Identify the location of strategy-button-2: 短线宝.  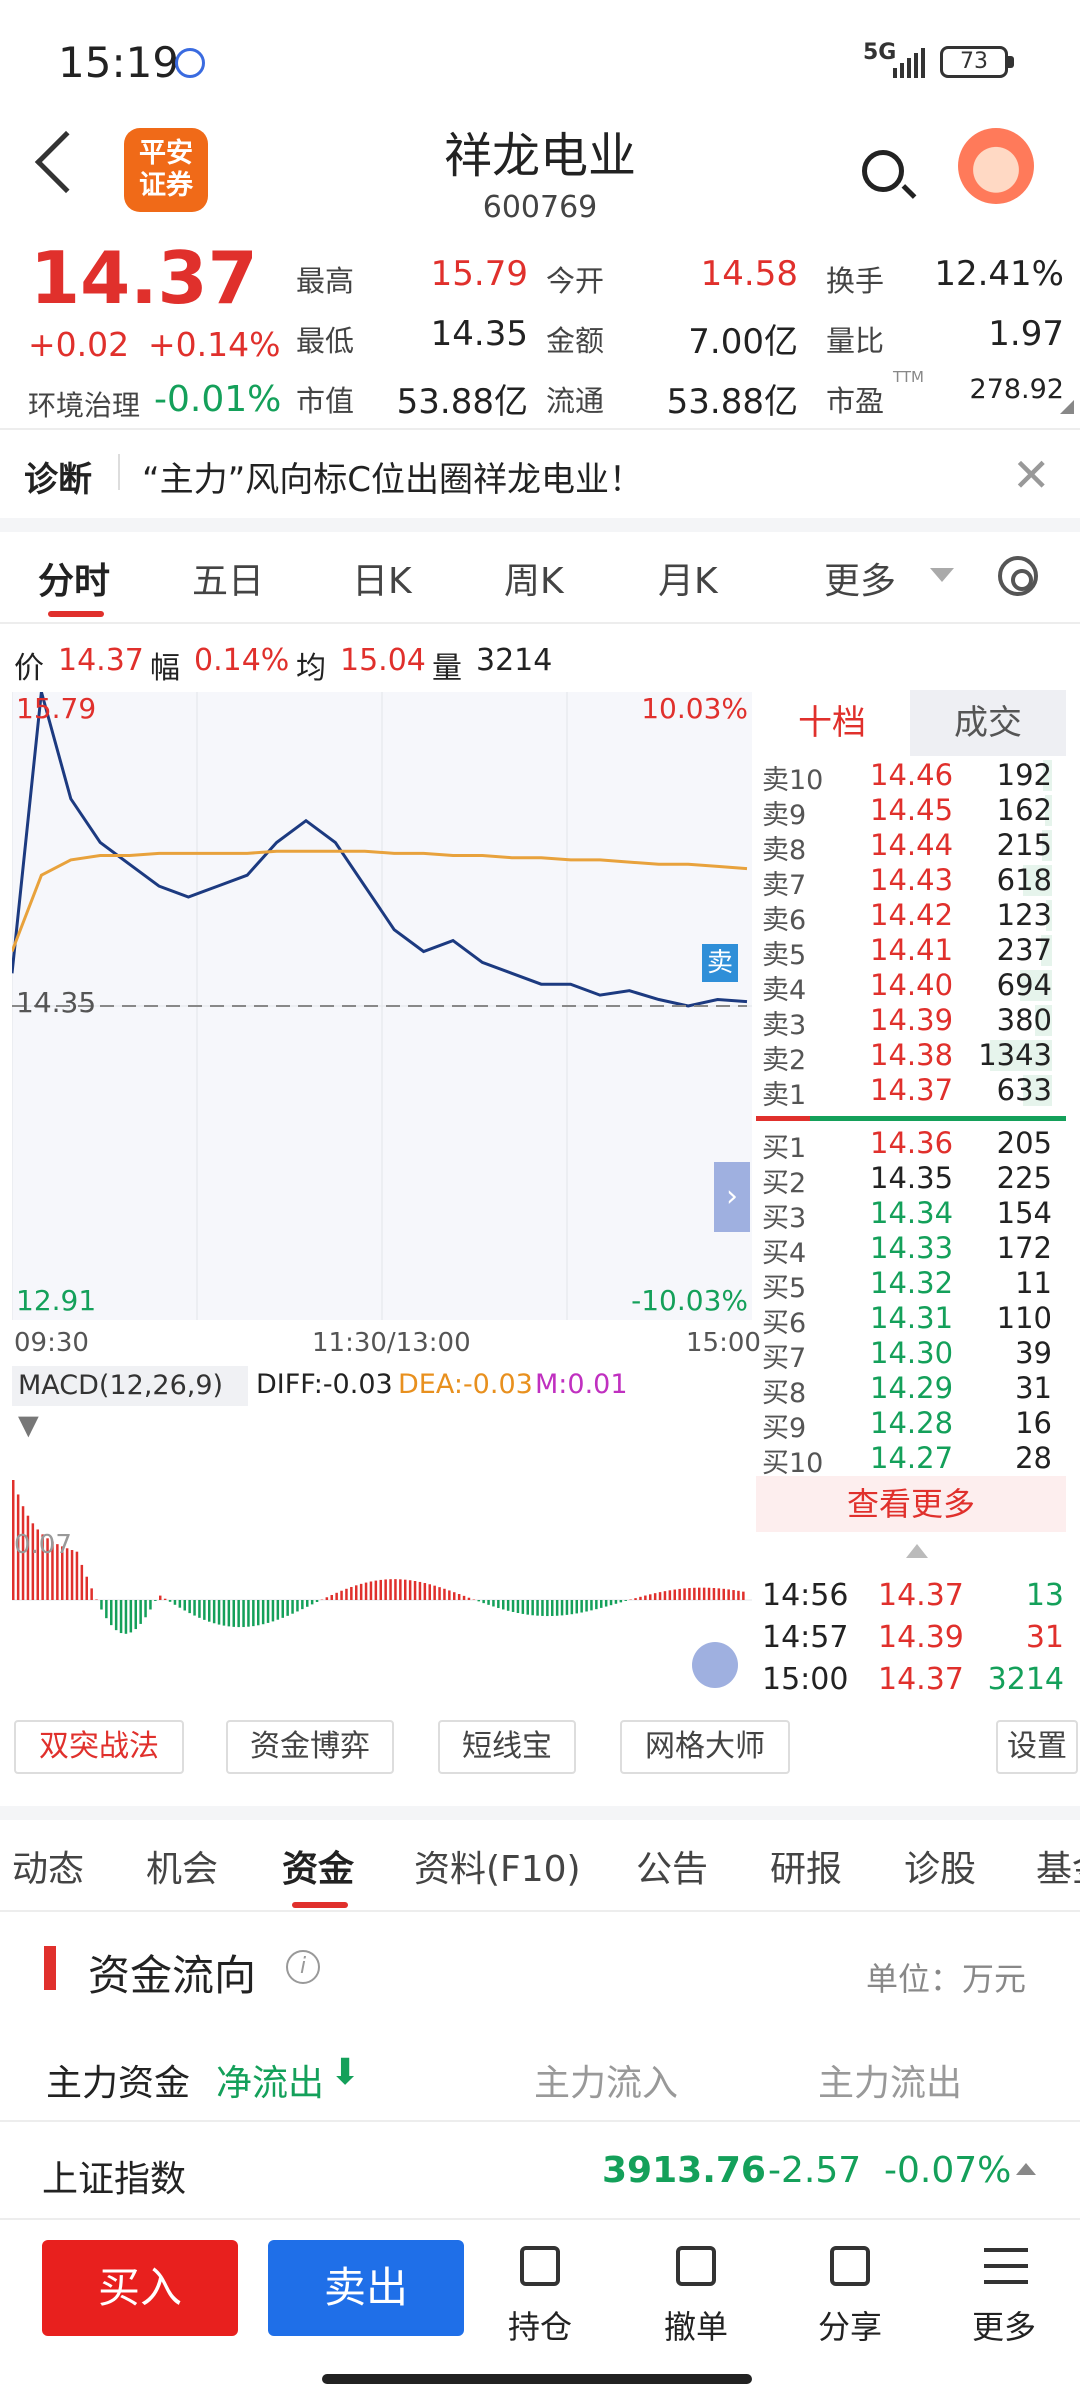
(507, 1747).